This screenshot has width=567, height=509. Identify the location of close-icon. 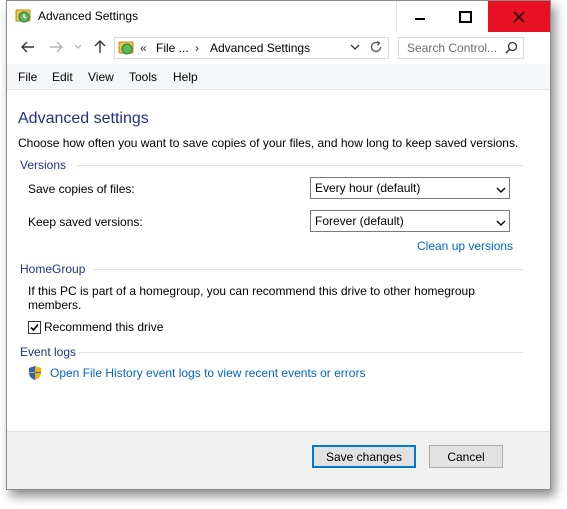
(519, 16).